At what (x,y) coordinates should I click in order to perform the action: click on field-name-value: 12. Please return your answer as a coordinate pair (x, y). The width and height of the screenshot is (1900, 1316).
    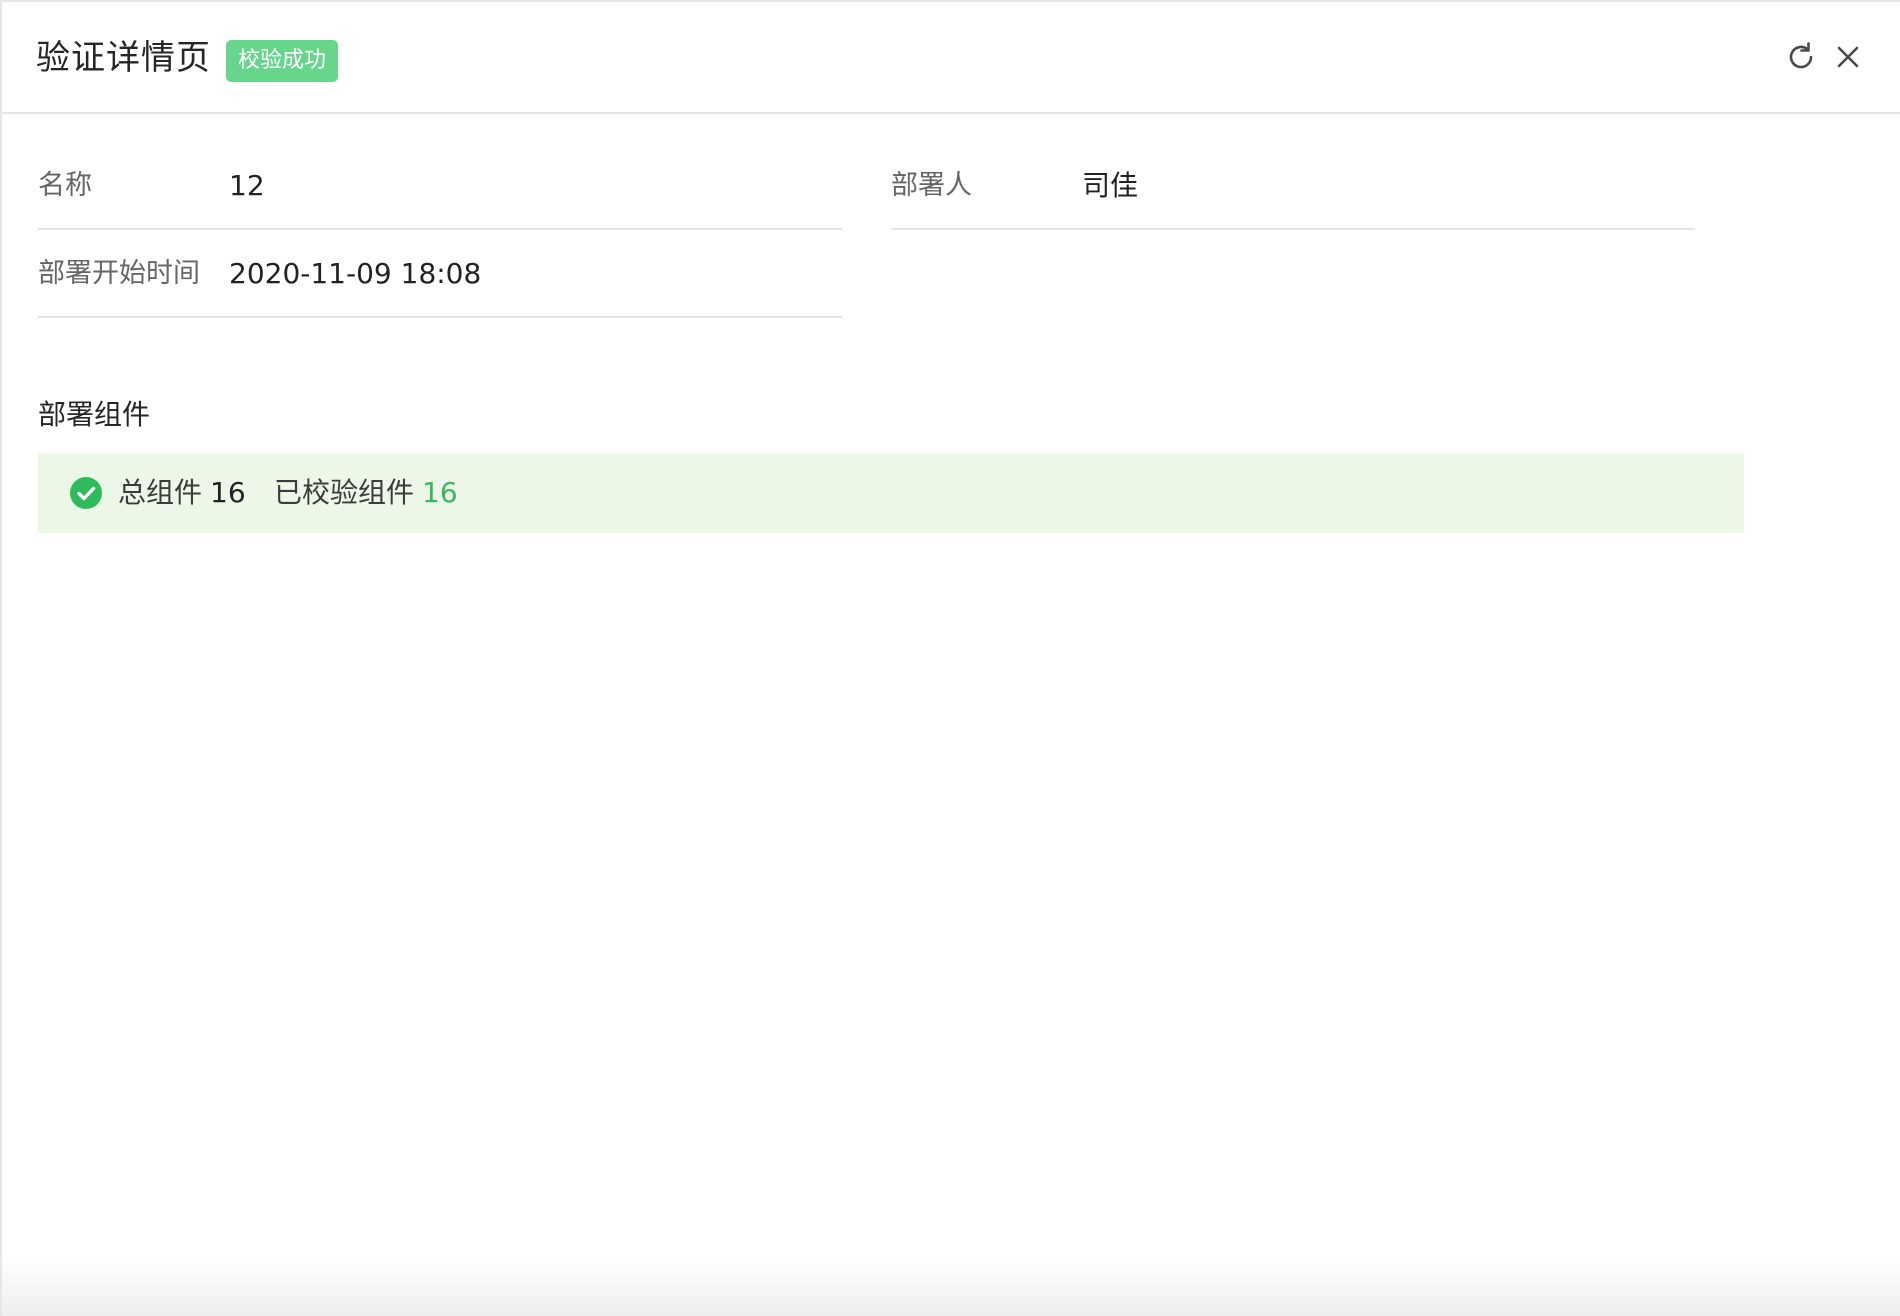
    Looking at the image, I should click on (247, 185).